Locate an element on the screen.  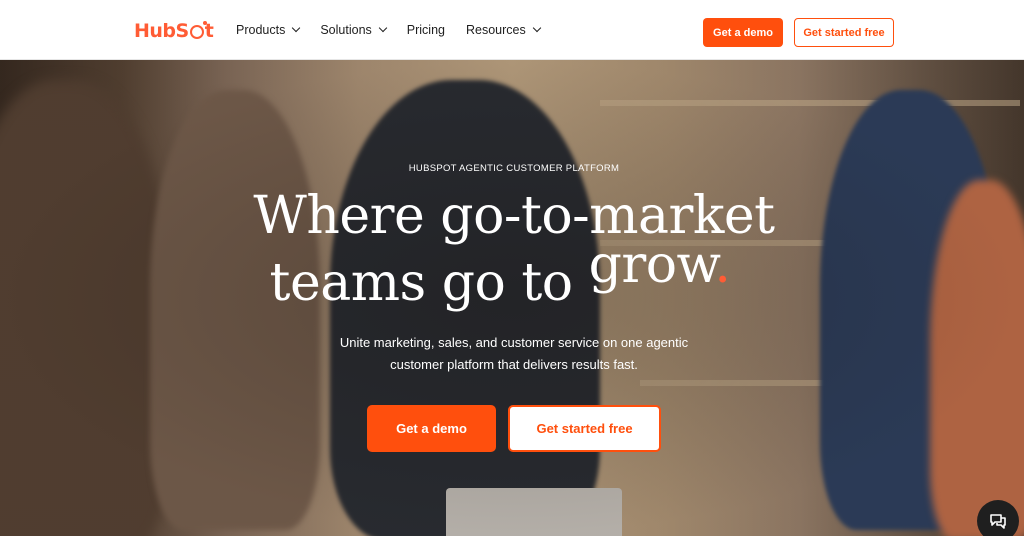
menu-label-products: Products is located at coordinates (261, 30).